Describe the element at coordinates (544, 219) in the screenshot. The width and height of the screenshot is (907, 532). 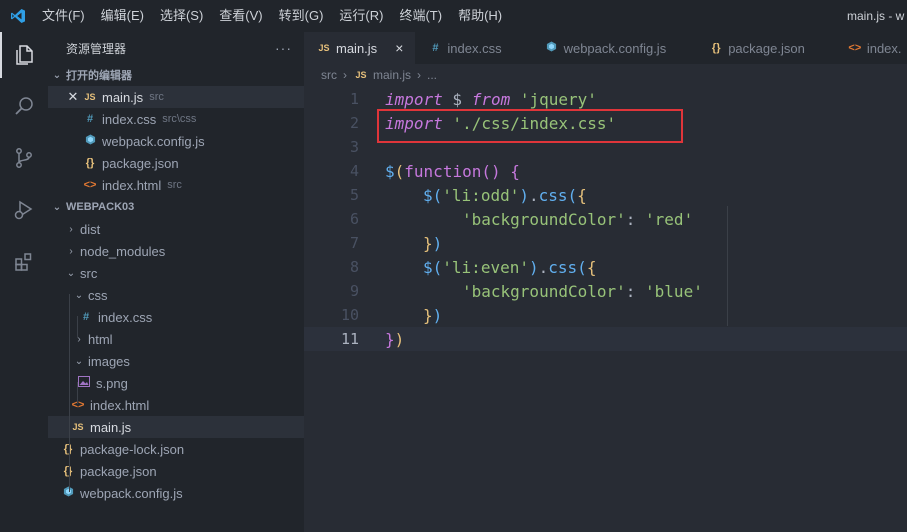
I see `string: 'backgroundColor'` at that location.